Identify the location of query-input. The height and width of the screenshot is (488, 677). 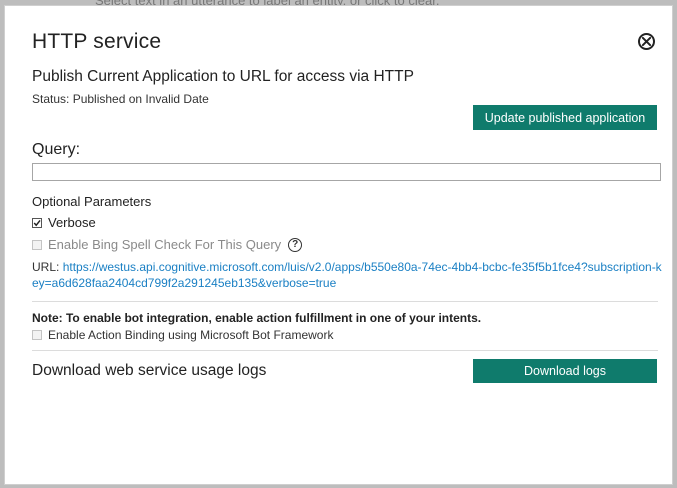
(346, 172).